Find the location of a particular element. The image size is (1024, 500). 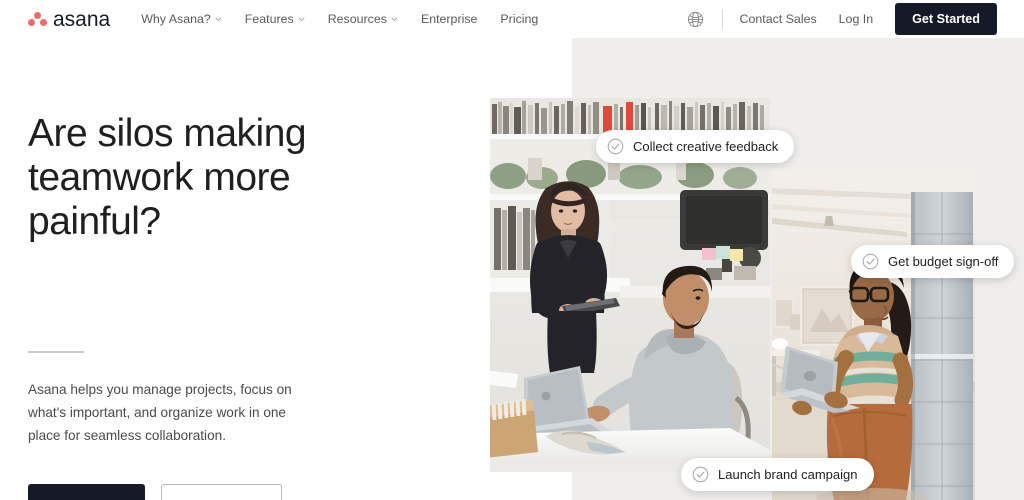

asana-logo: asana is located at coordinates (69, 19).